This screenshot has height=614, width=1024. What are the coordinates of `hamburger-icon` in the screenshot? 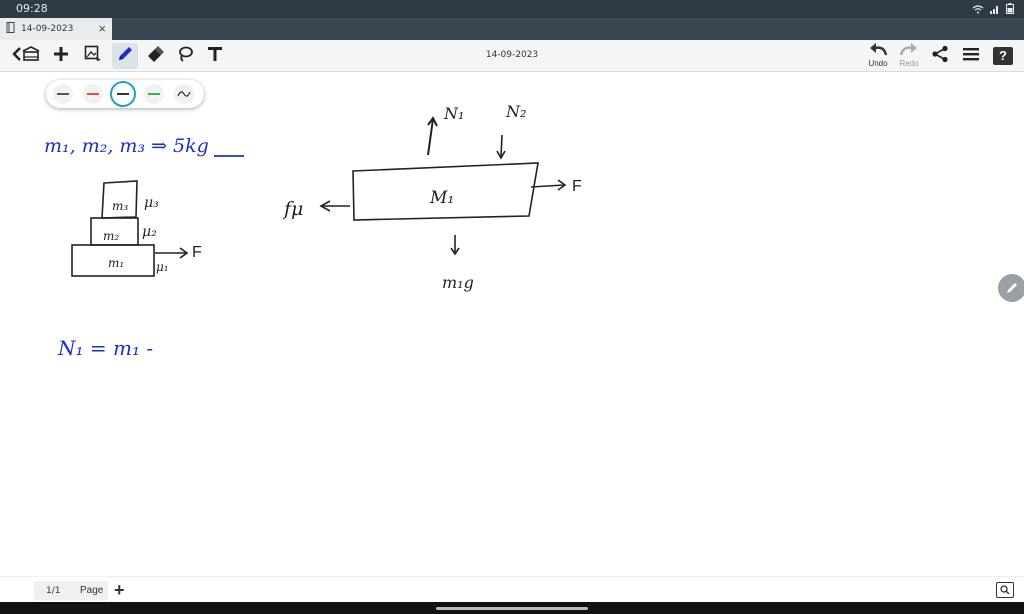 It's located at (971, 56).